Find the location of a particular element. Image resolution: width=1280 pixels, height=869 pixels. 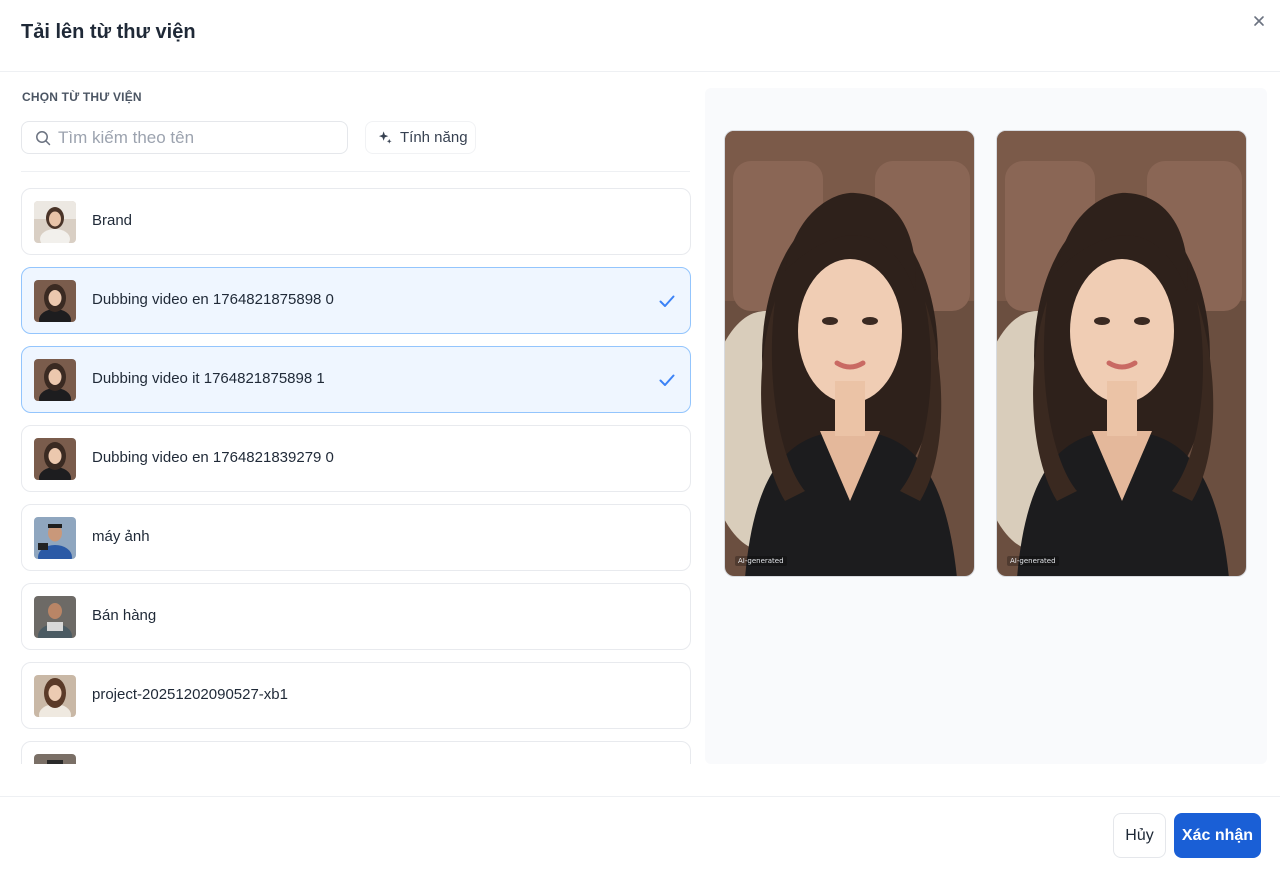

list-item: project-20251202090527-xb1 is located at coordinates (356, 695).